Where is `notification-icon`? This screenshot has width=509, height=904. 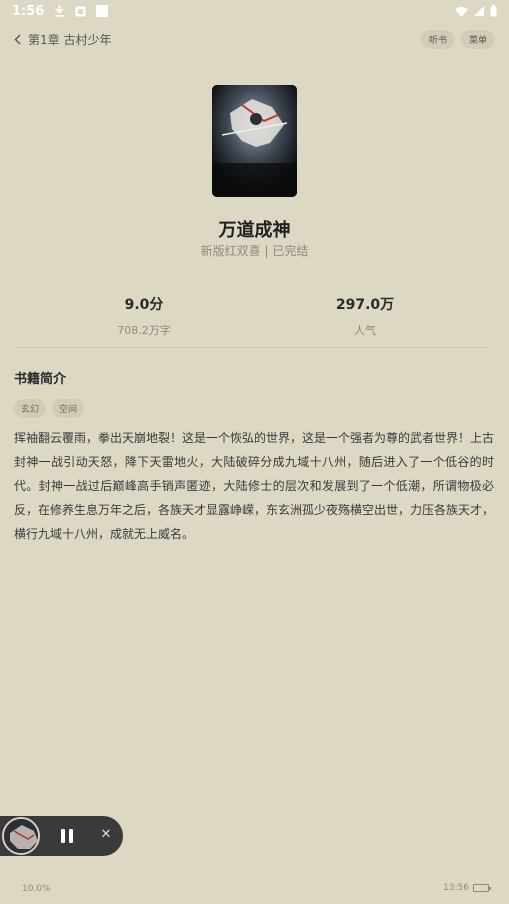
notification-icon is located at coordinates (80, 11).